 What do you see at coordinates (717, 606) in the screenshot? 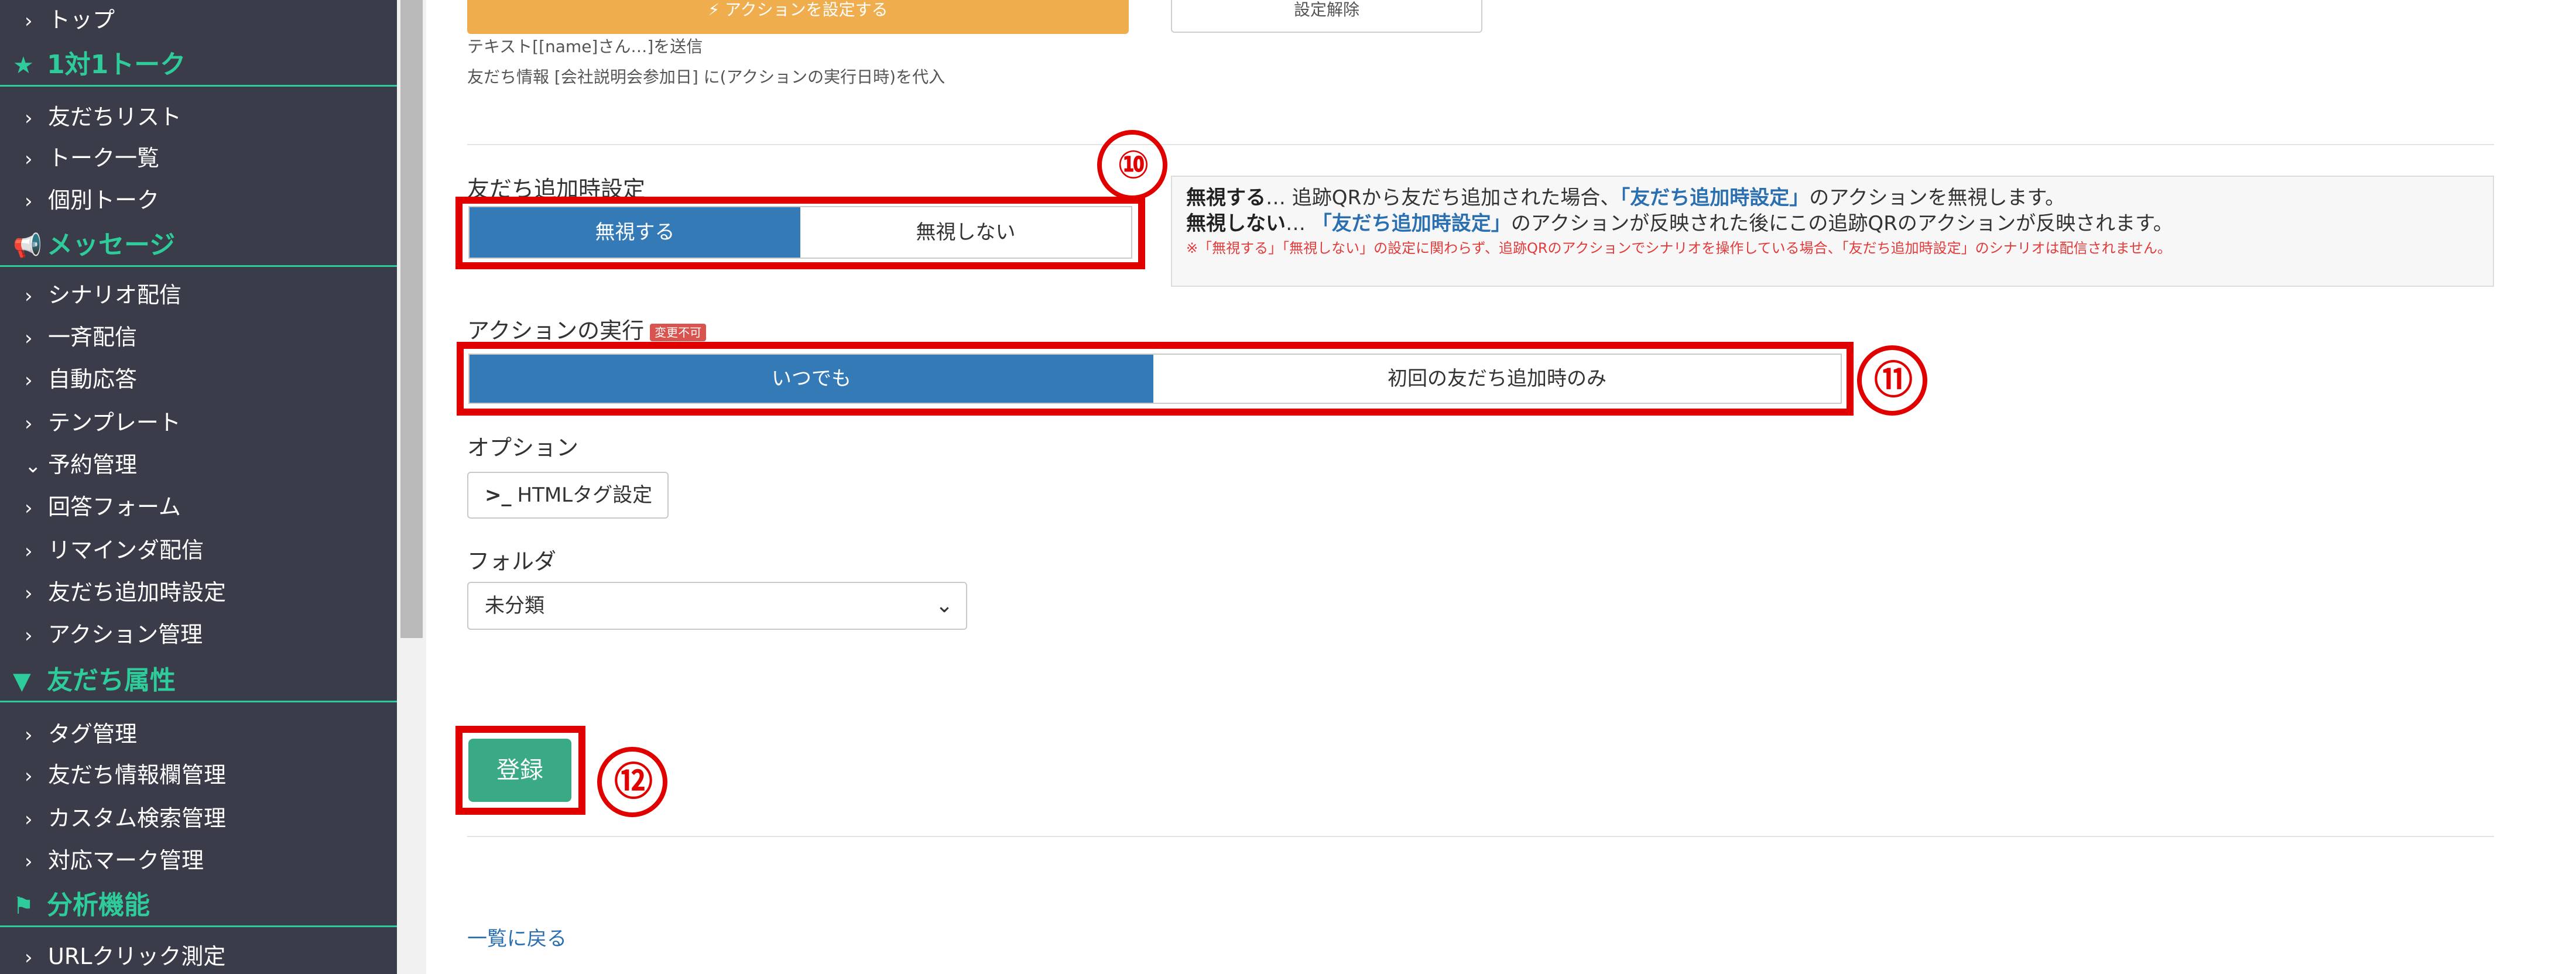
I see `folder-select: 未分類 ⌄` at bounding box center [717, 606].